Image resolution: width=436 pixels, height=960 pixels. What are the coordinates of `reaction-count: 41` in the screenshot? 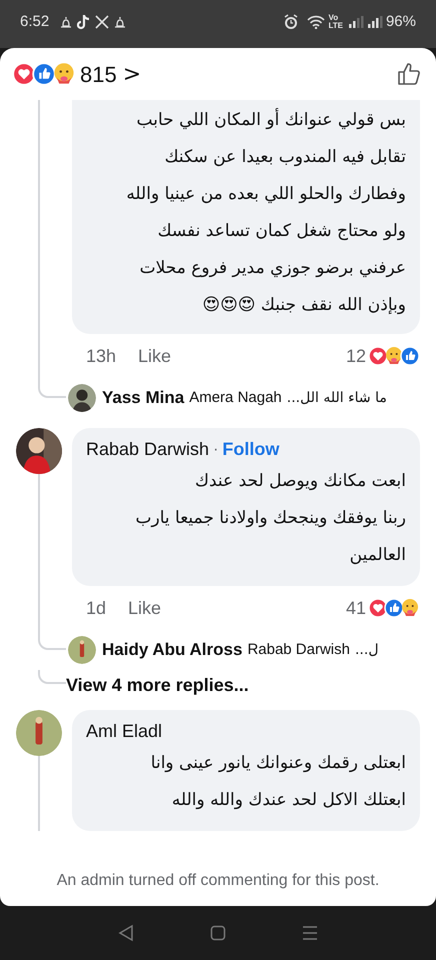 It's located at (356, 608).